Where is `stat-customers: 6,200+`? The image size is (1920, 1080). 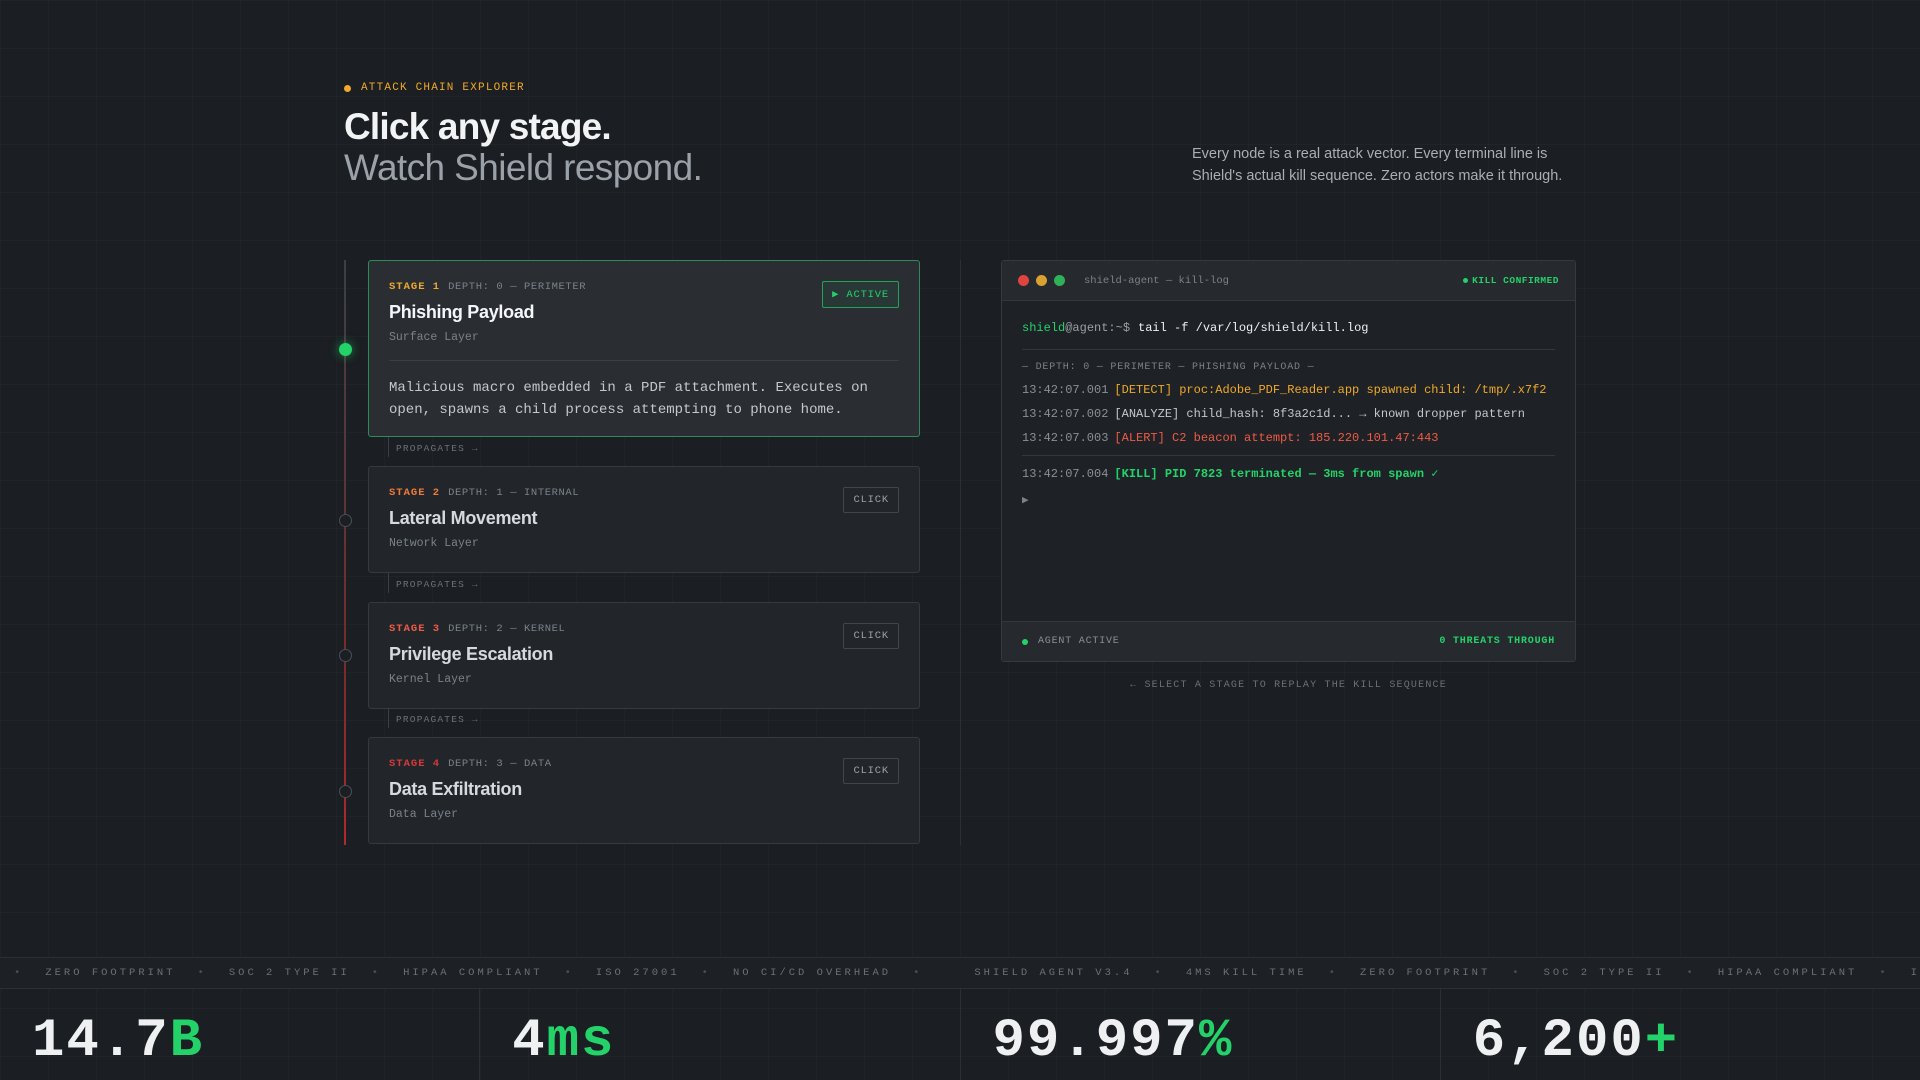
stat-customers: 6,200+ is located at coordinates (1680, 1034).